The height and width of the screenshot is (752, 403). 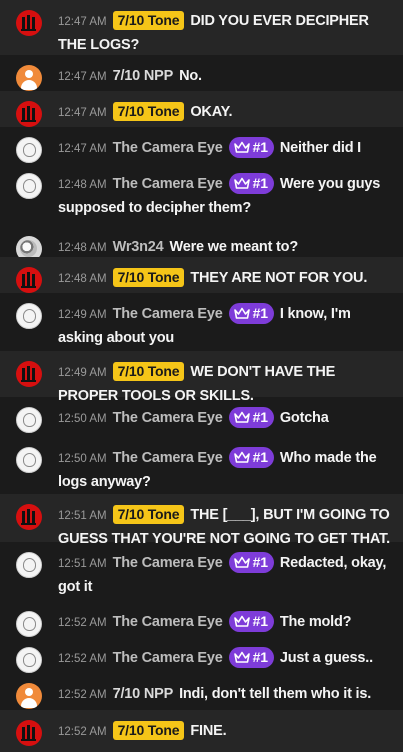 What do you see at coordinates (138, 247) in the screenshot?
I see `username: Wr3n24` at bounding box center [138, 247].